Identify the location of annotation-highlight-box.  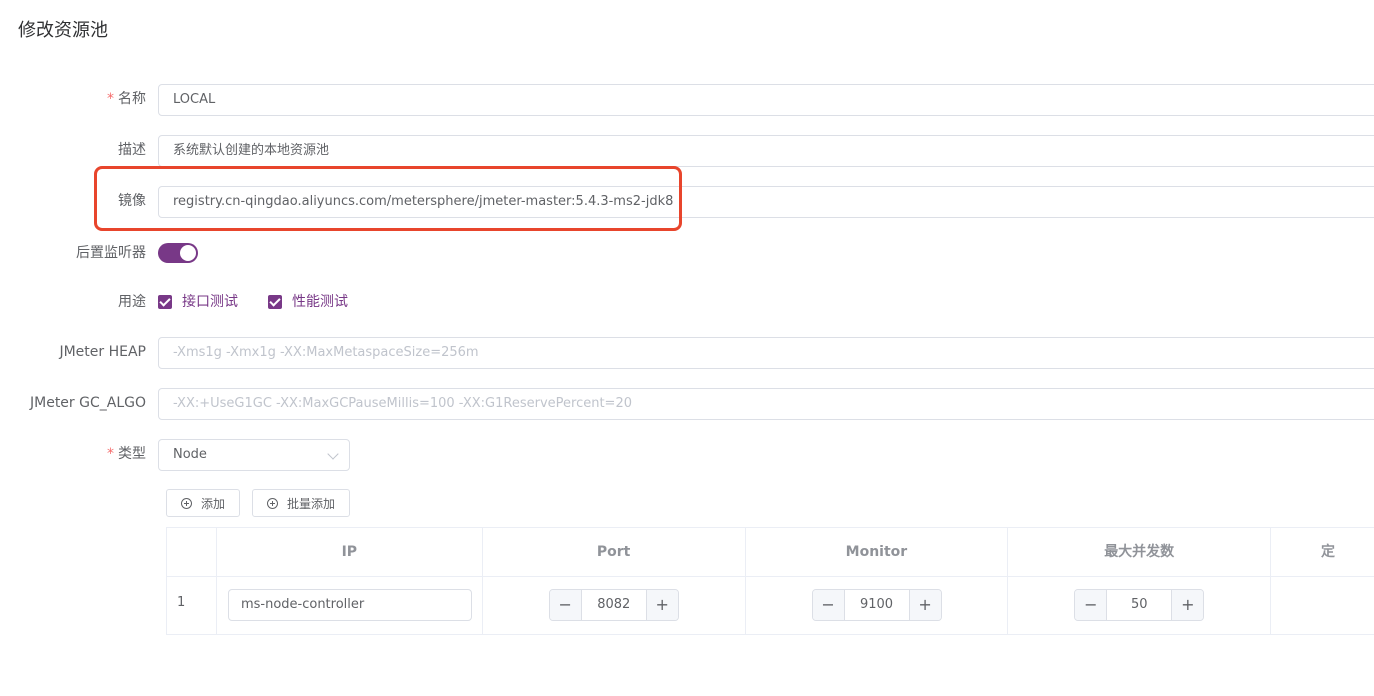
(388, 198).